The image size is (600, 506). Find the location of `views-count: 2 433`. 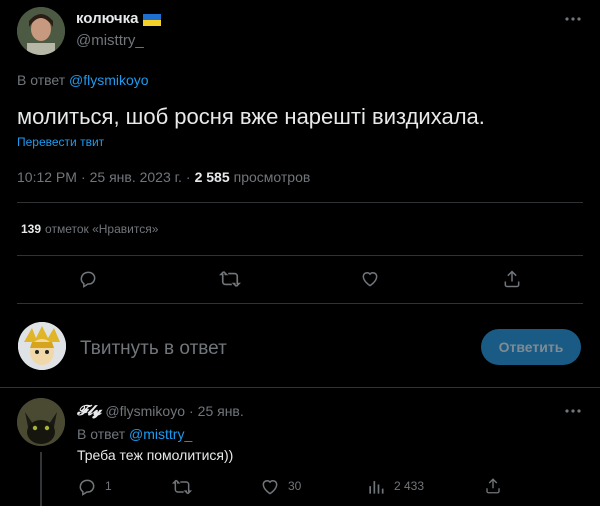

views-count: 2 433 is located at coordinates (409, 486).